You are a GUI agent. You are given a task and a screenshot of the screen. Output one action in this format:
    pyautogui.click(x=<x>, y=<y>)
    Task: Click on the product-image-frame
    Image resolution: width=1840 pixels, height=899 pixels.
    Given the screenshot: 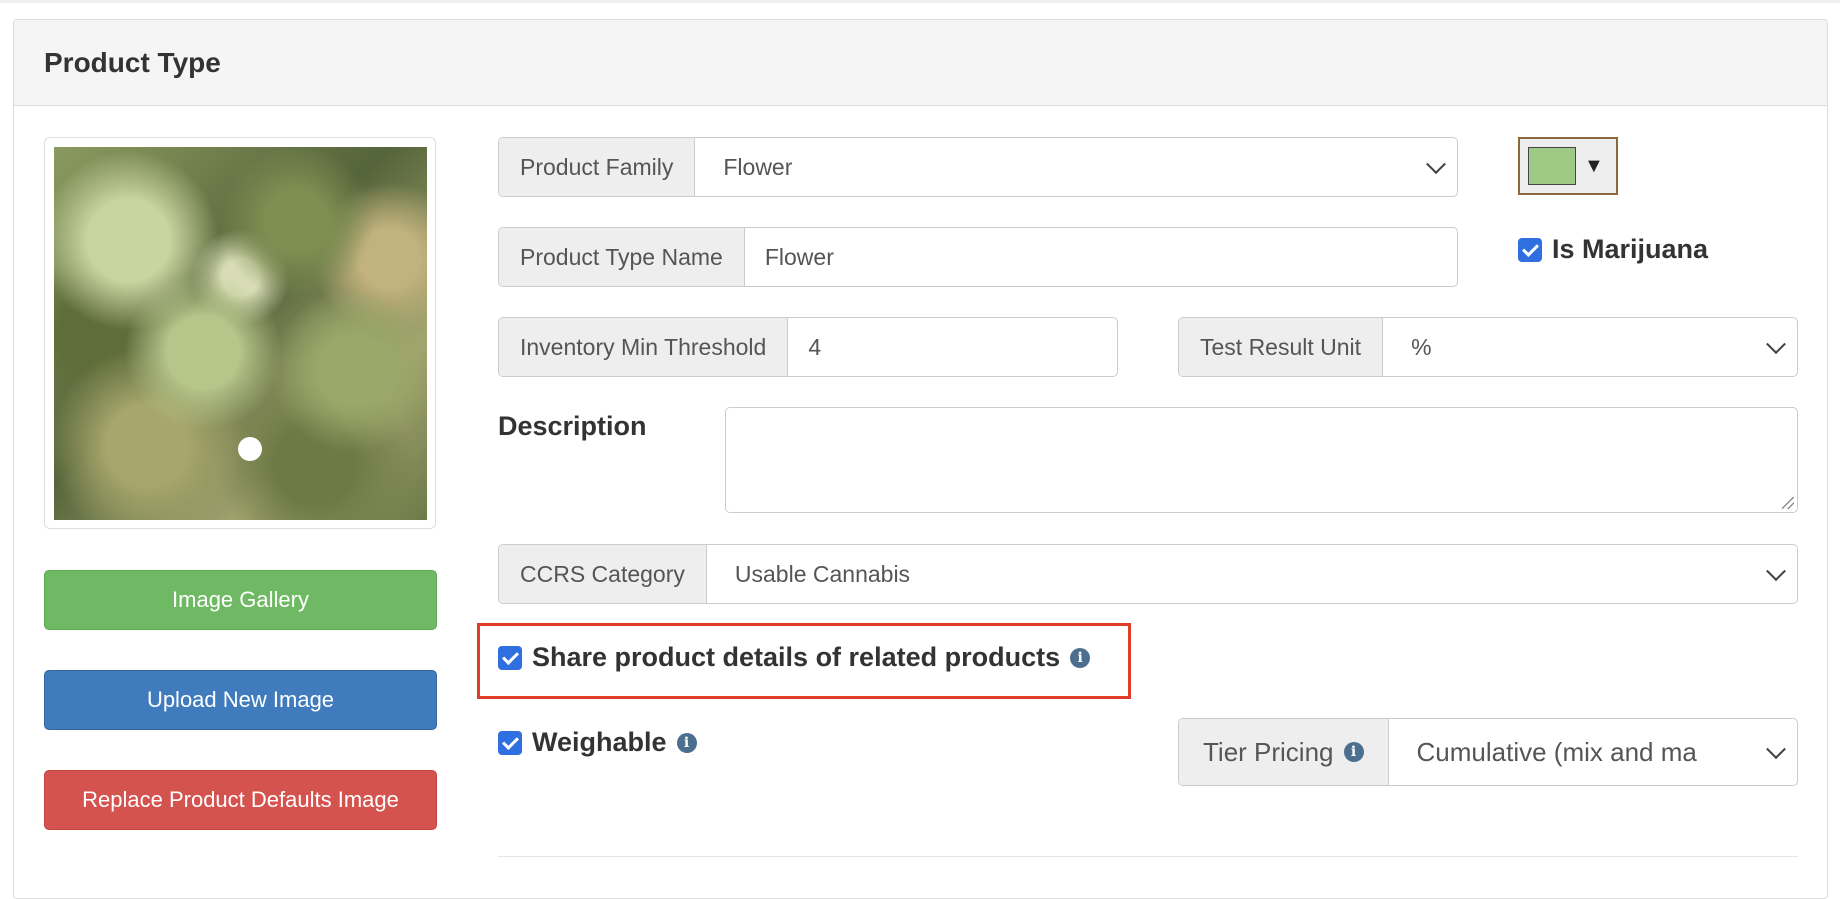 What is the action you would take?
    pyautogui.click(x=240, y=333)
    